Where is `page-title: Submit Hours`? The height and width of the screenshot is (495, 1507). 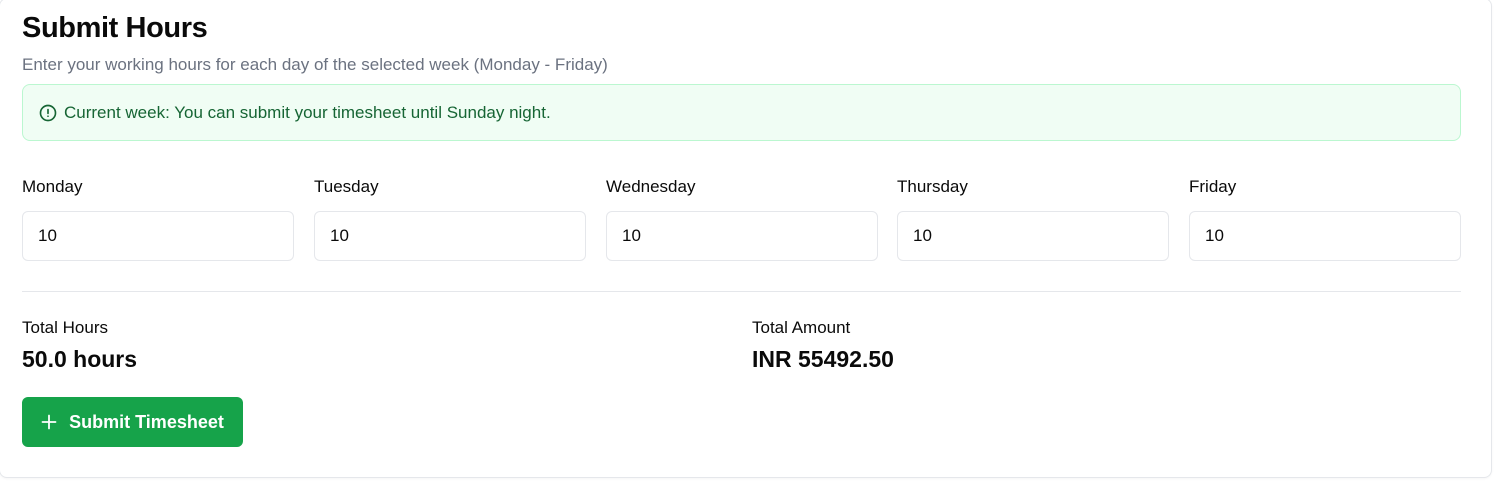
page-title: Submit Hours is located at coordinates (115, 28).